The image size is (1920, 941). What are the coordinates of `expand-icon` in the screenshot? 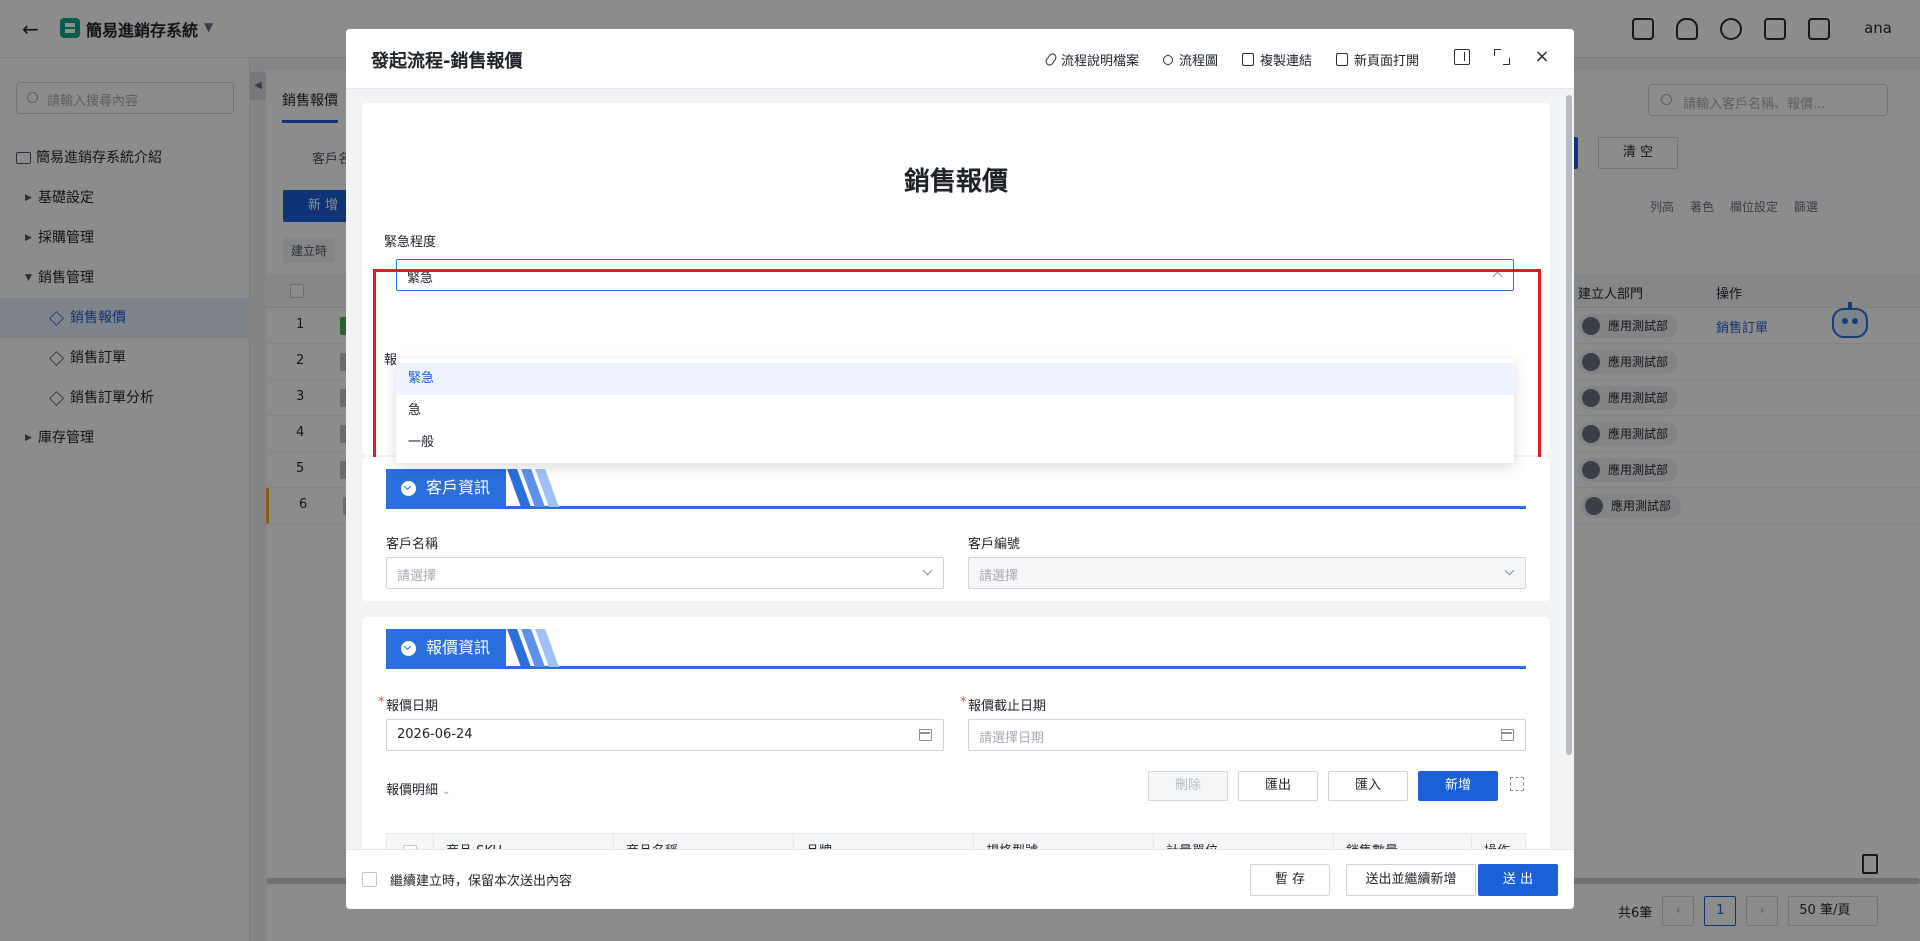 It's located at (1517, 784).